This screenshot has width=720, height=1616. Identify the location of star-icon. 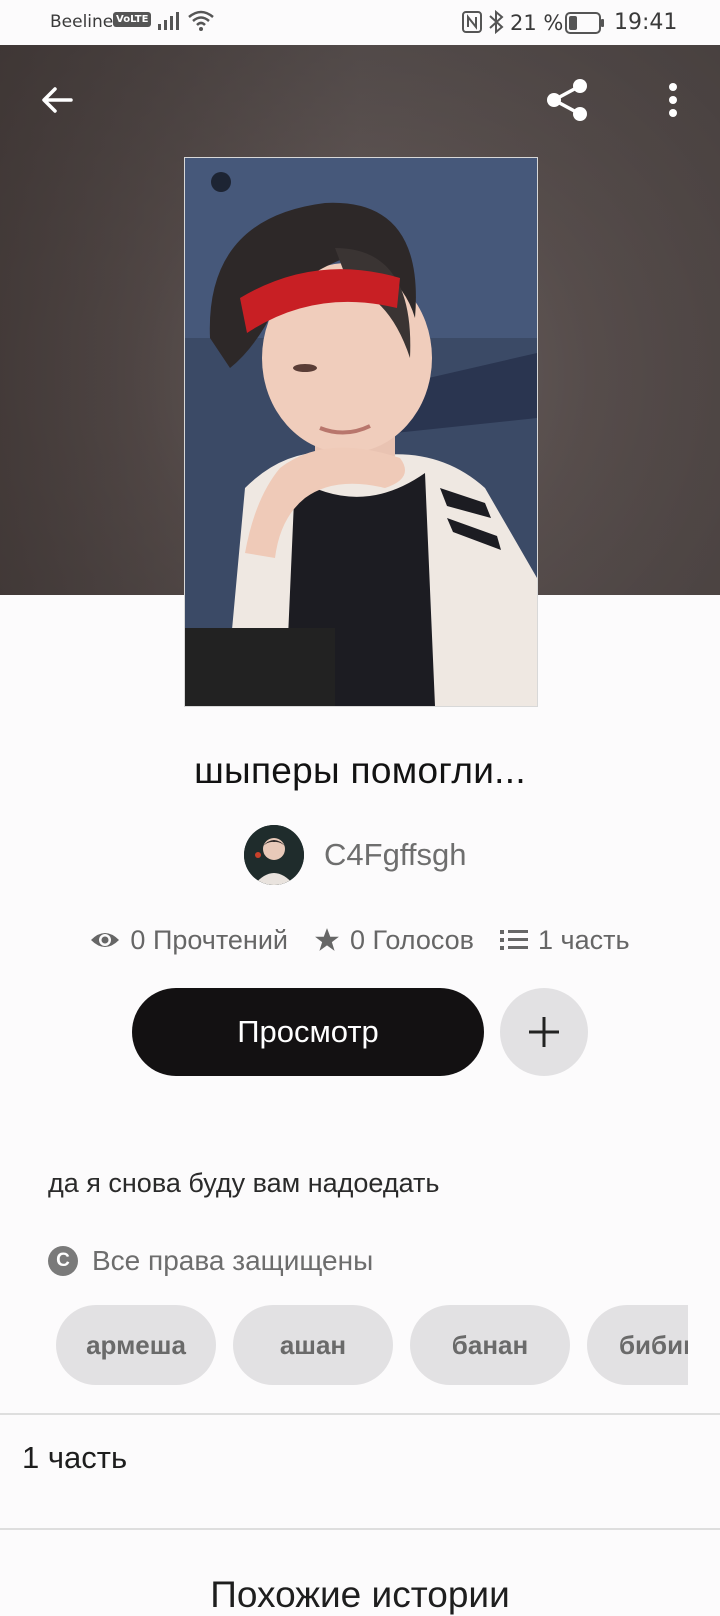
(327, 939).